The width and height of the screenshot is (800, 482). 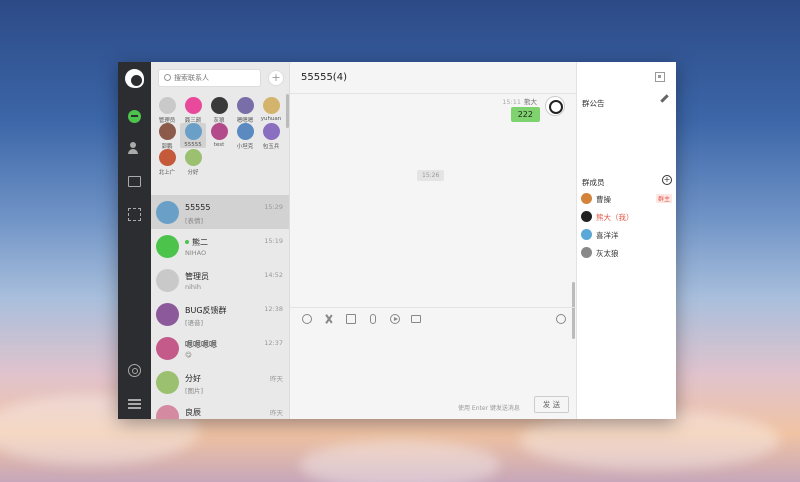 I want to click on conversation-item: BUG反馈群 [语音] 12:38, so click(x=220, y=314).